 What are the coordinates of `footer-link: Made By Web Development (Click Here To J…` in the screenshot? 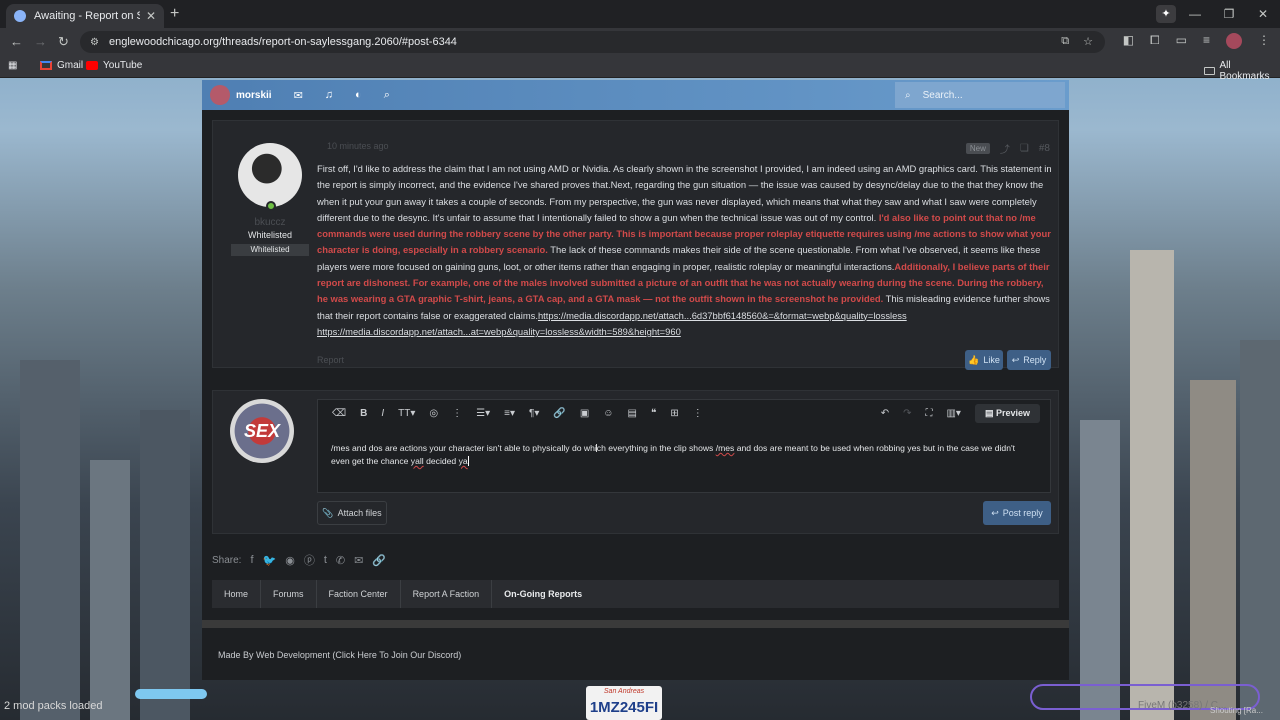 It's located at (339, 655).